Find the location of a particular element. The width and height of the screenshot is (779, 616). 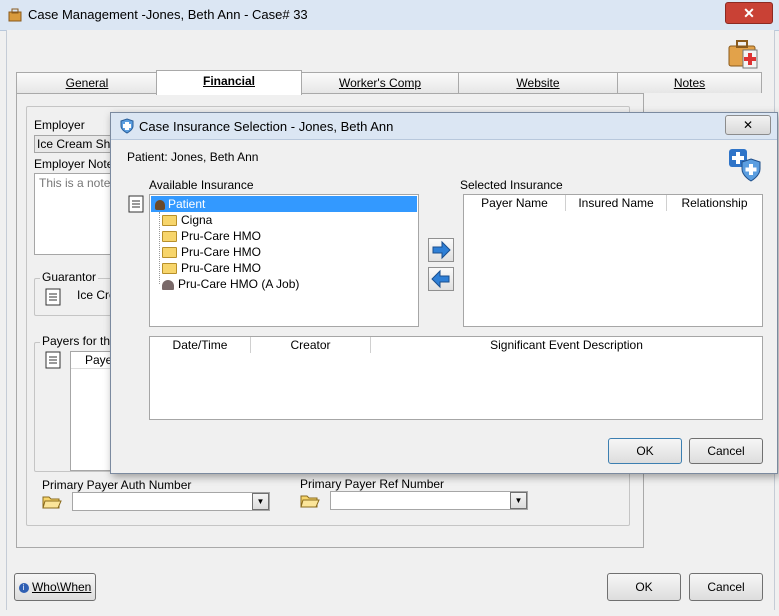

column-date-time: Date/Time is located at coordinates (200, 345).